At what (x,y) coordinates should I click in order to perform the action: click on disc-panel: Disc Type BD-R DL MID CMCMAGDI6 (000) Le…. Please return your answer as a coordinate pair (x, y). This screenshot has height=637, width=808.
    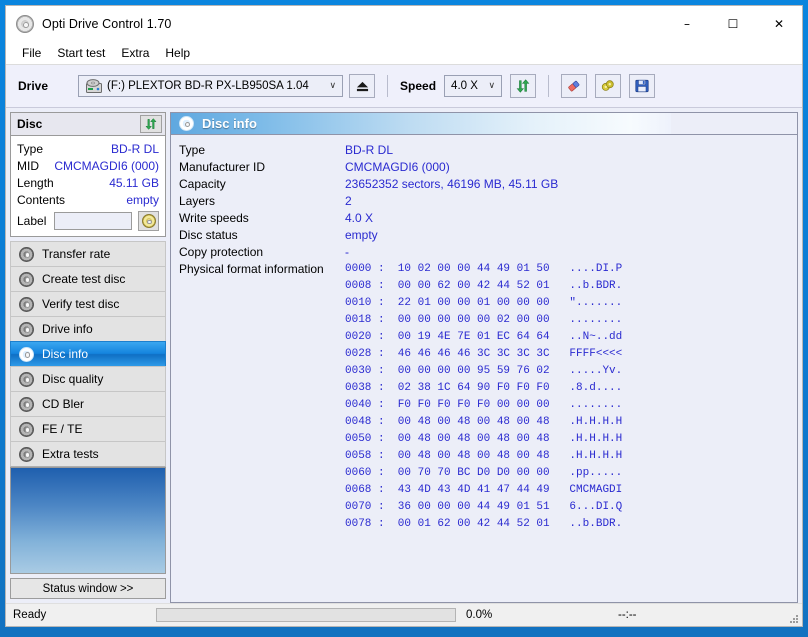
    Looking at the image, I should click on (88, 174).